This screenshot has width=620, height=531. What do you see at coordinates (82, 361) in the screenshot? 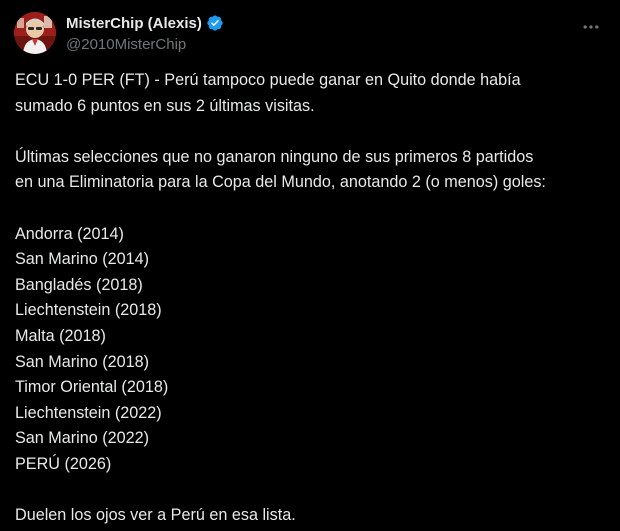
I see `list-item: San Marino (2018)` at bounding box center [82, 361].